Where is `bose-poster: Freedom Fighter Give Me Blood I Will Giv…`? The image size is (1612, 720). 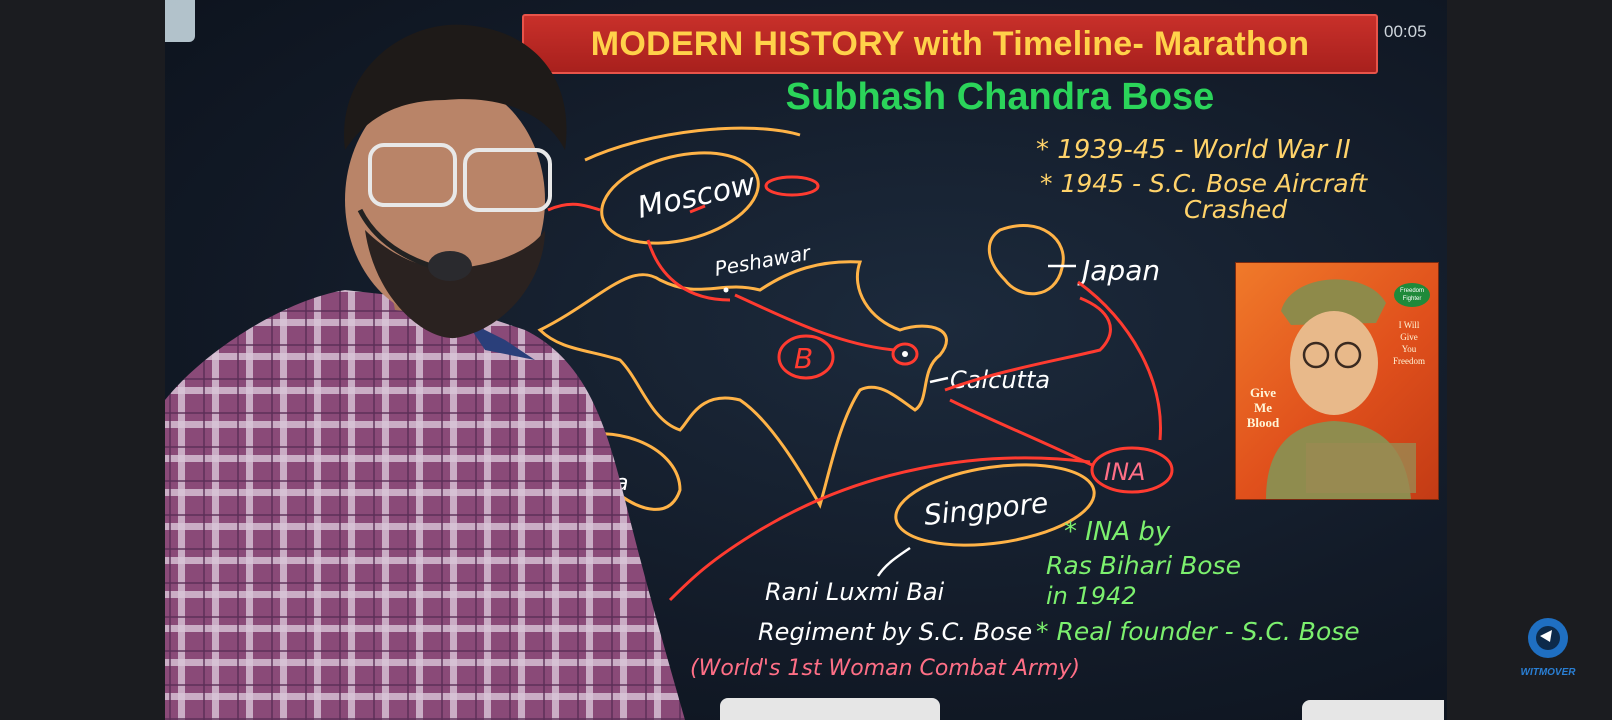
bose-poster: Freedom Fighter Give Me Blood I Will Giv… is located at coordinates (1337, 381).